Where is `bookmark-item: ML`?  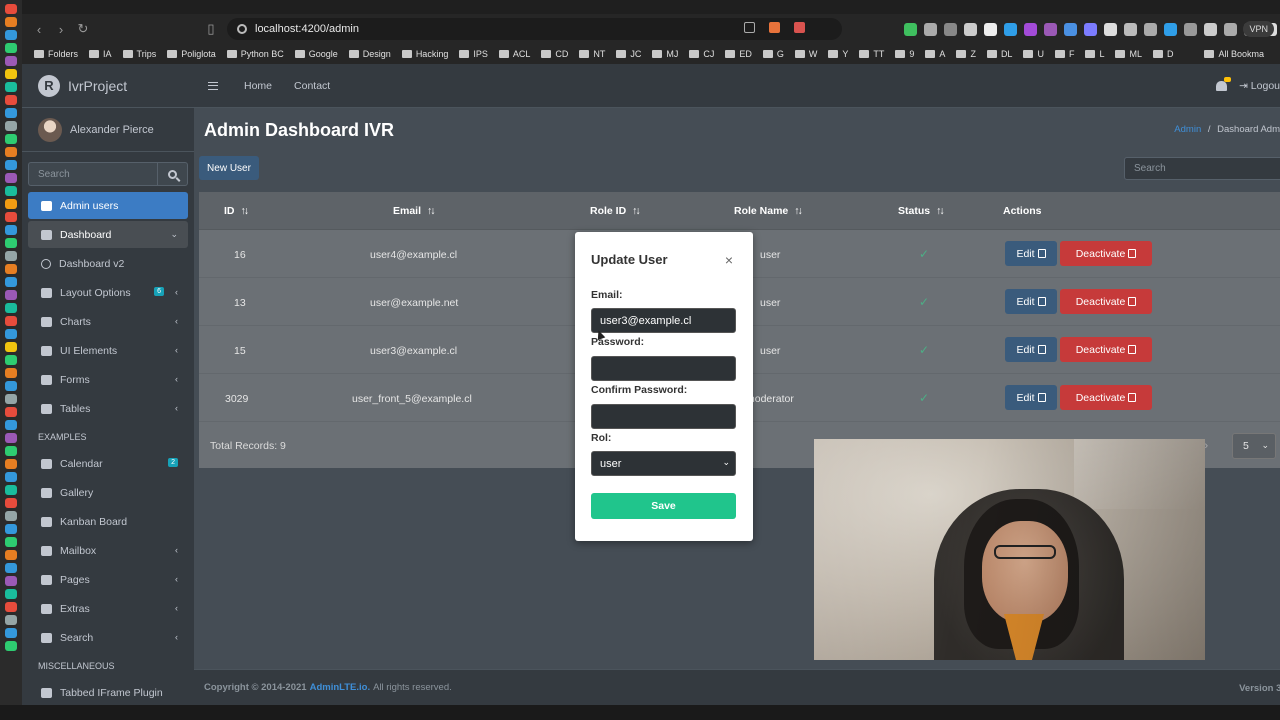
bookmark-item: ML is located at coordinates (1128, 54).